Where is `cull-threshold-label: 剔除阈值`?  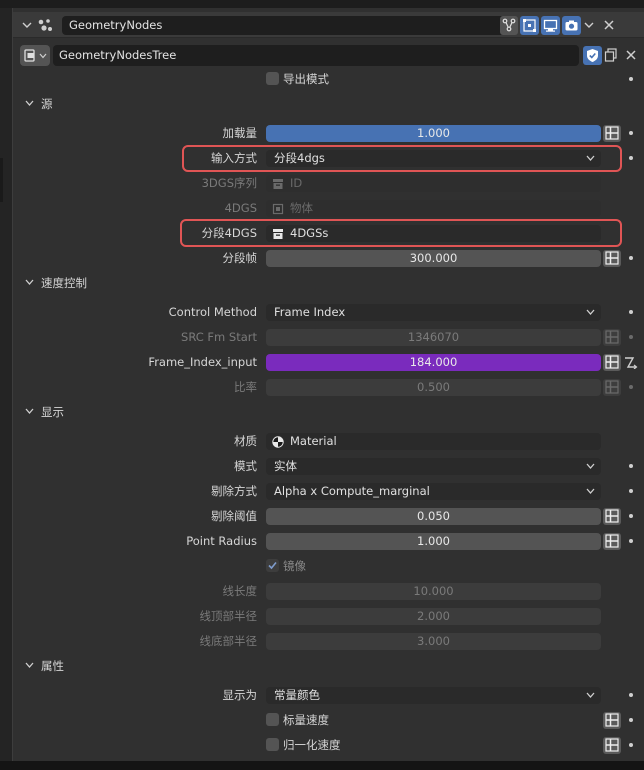
cull-threshold-label: 剔除阈值 is located at coordinates (234, 516).